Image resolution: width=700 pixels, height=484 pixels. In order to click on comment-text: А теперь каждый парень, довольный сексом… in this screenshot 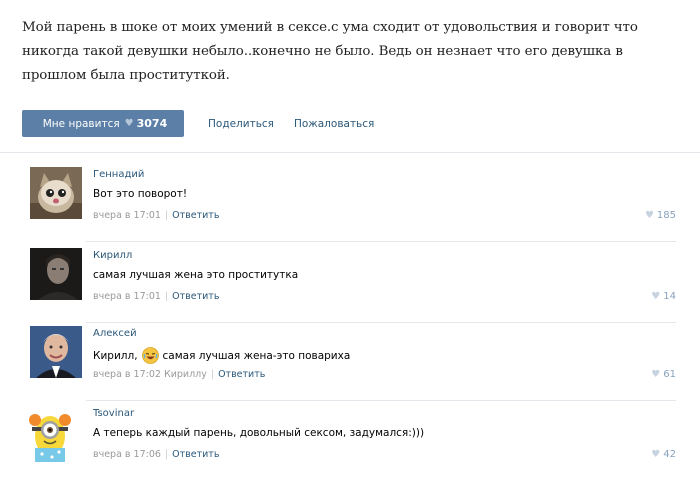, I will do `click(259, 433)`.